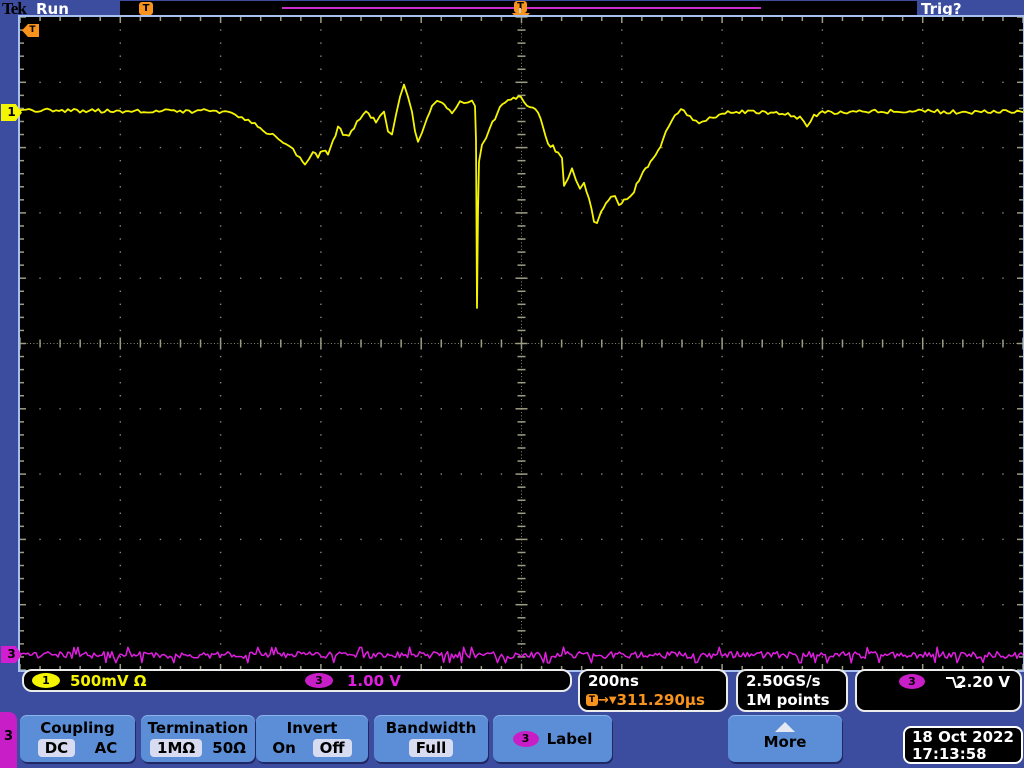  I want to click on softkey-title: Coupling, so click(77, 728).